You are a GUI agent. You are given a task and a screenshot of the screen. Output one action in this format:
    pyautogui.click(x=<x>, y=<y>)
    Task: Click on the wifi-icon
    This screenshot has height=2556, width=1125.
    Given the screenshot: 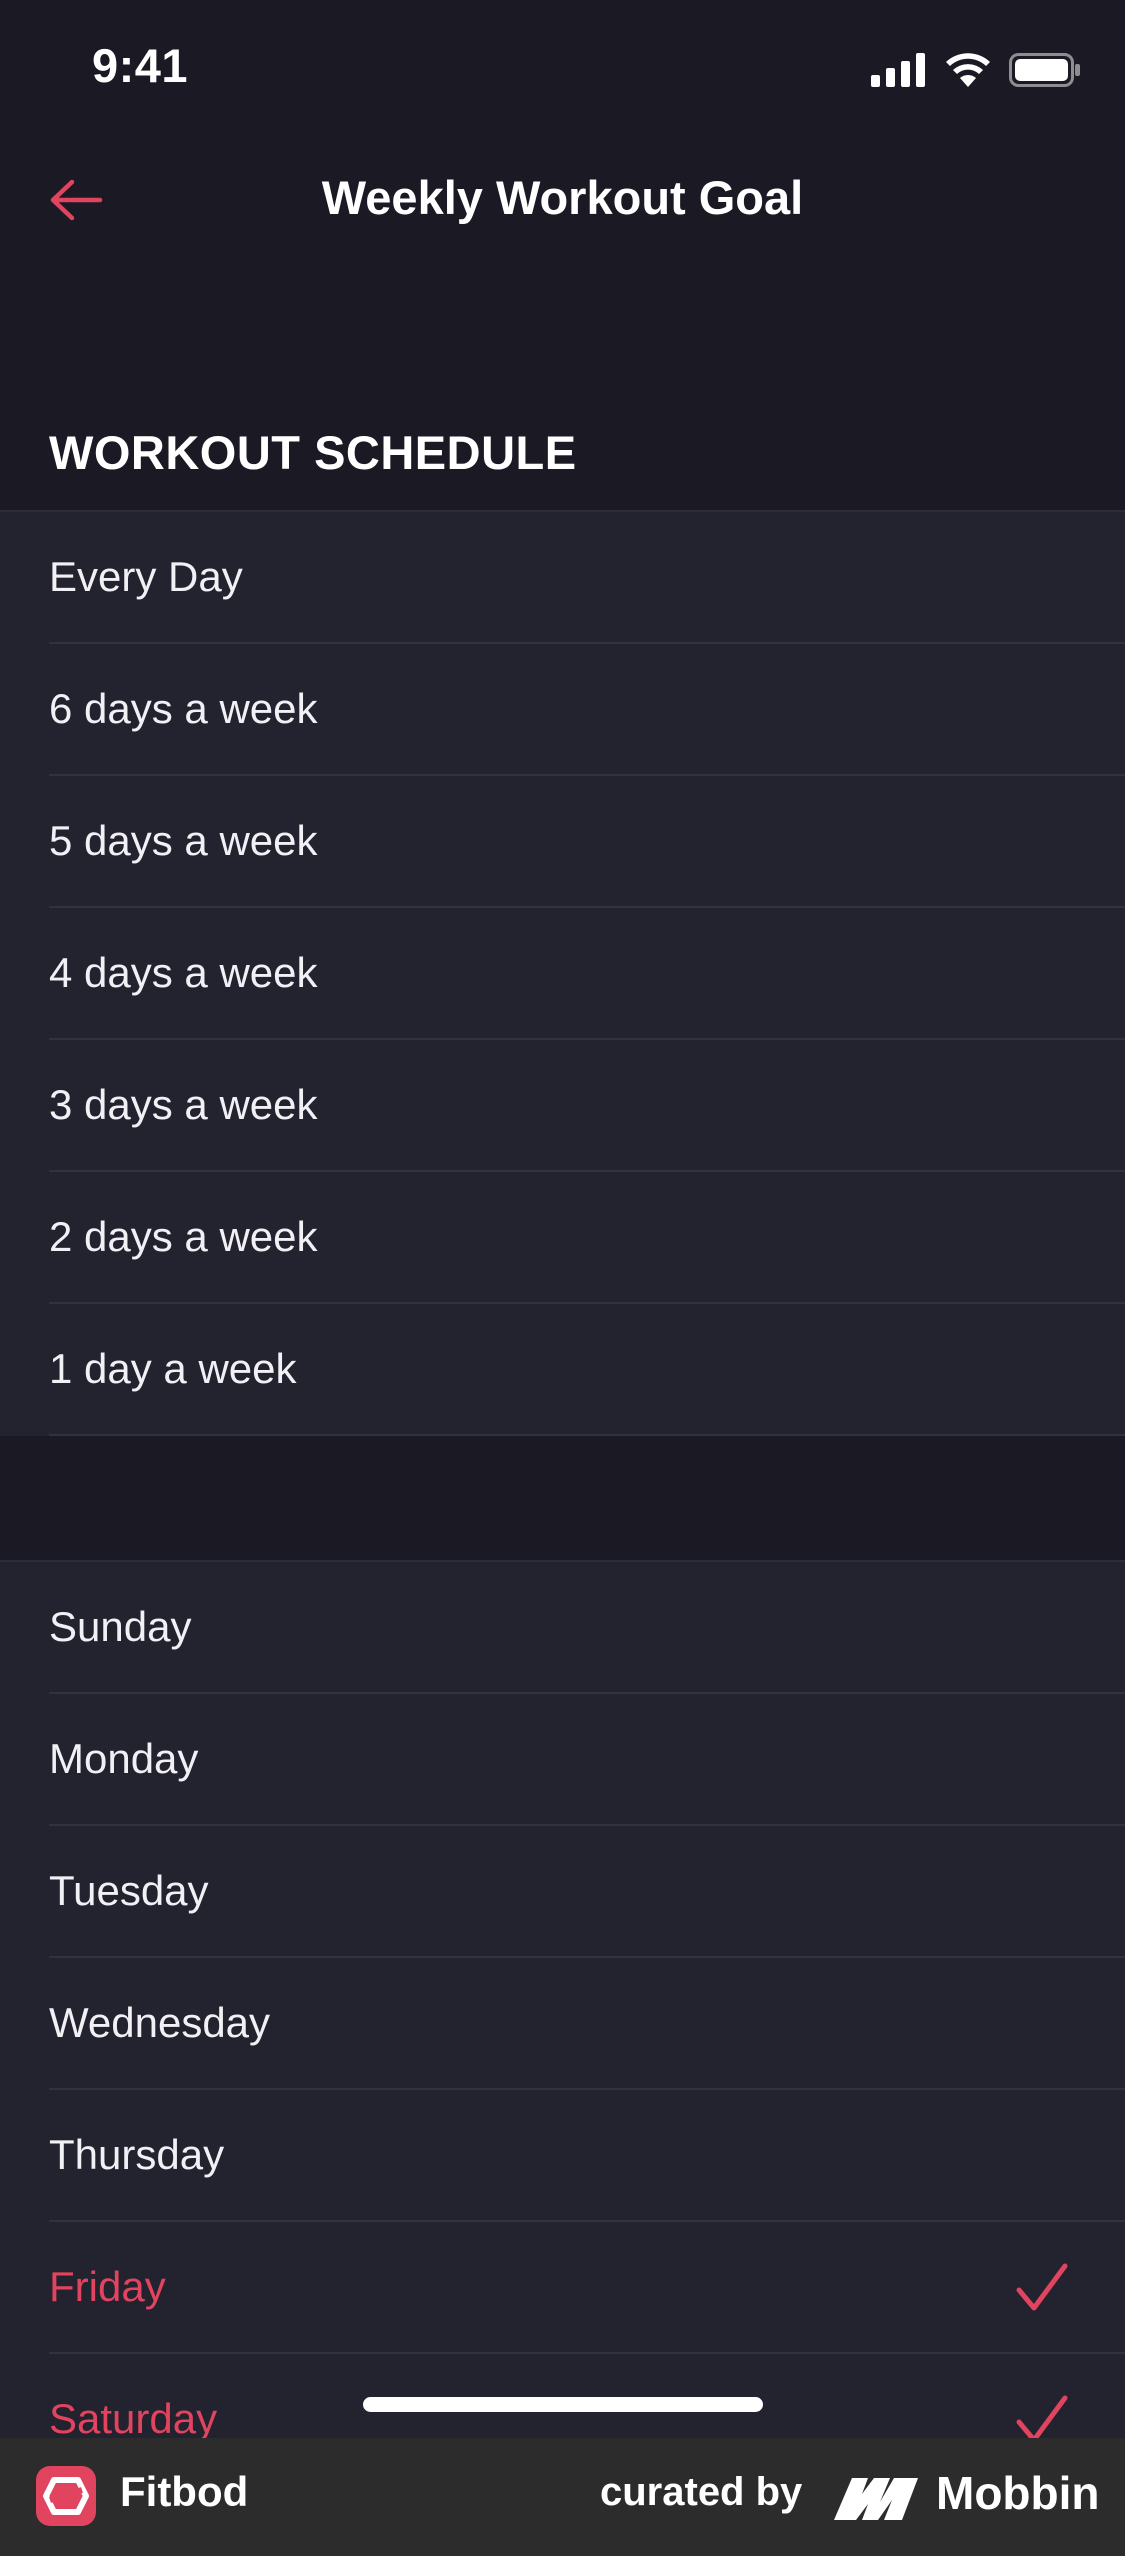 What is the action you would take?
    pyautogui.click(x=968, y=70)
    